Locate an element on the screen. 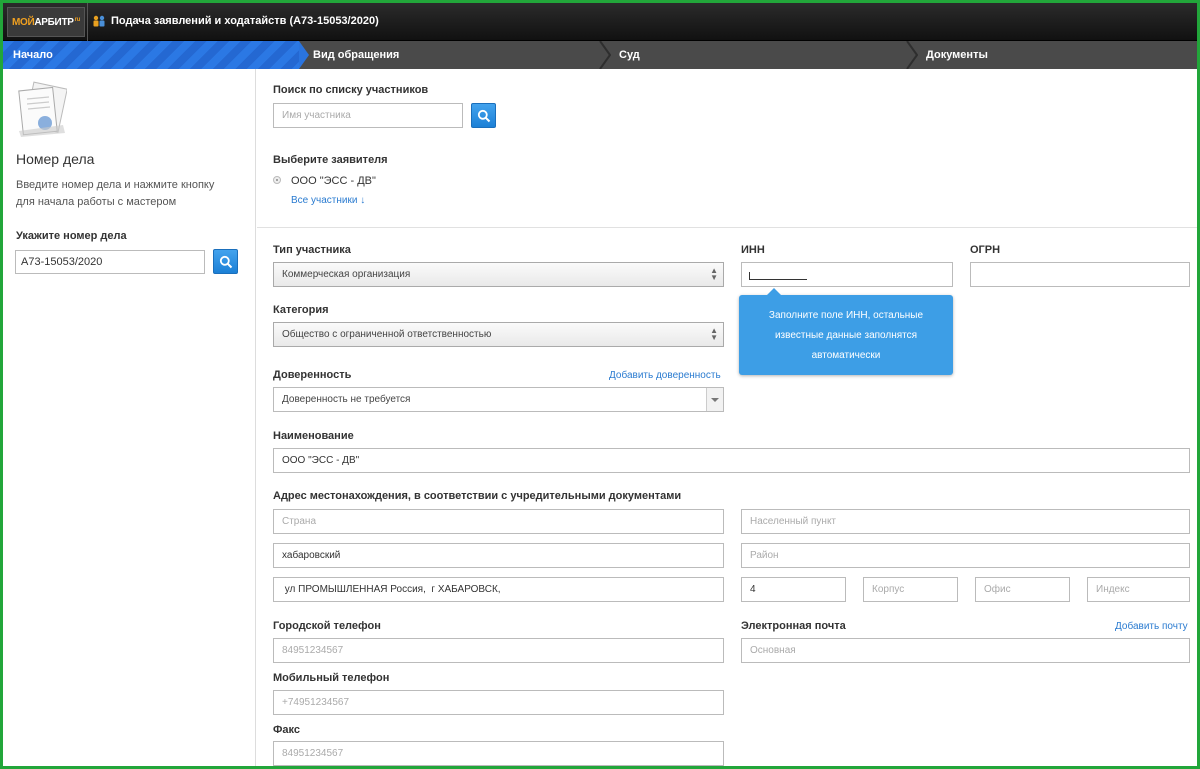 The image size is (1200, 769). participant-search-button is located at coordinates (483, 115).